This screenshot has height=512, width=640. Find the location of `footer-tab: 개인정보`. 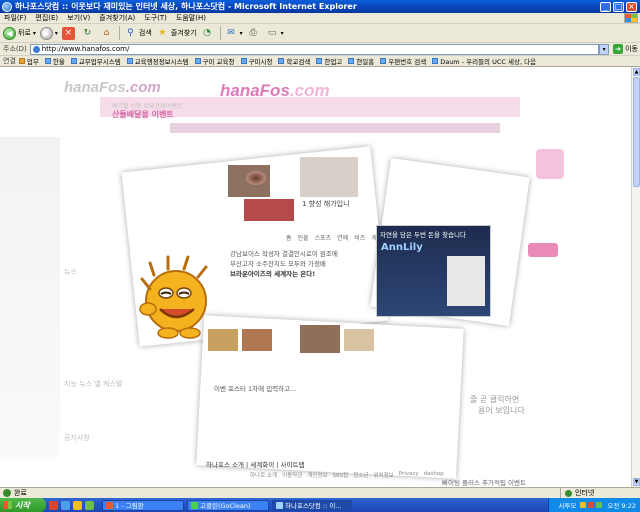

footer-tab: 개인정보 is located at coordinates (317, 475).